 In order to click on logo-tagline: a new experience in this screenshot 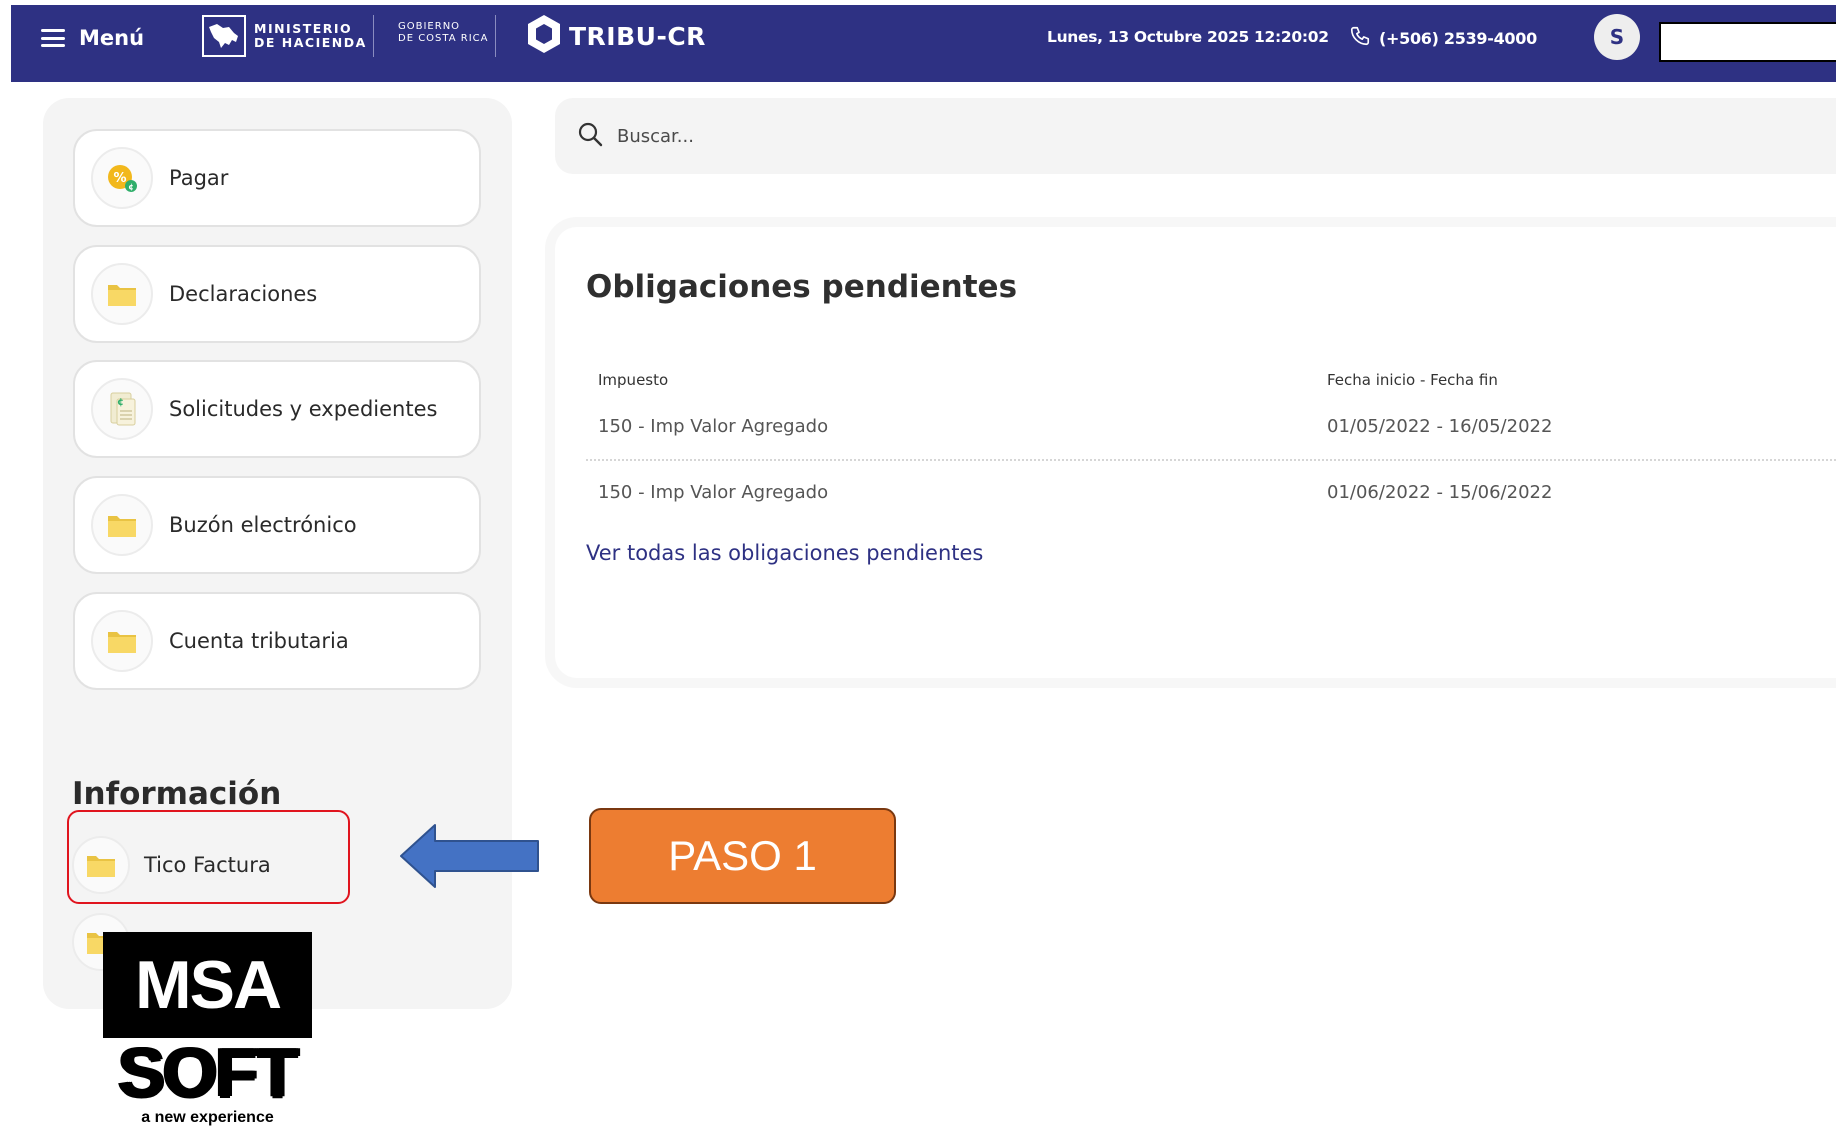, I will do `click(207, 1117)`.